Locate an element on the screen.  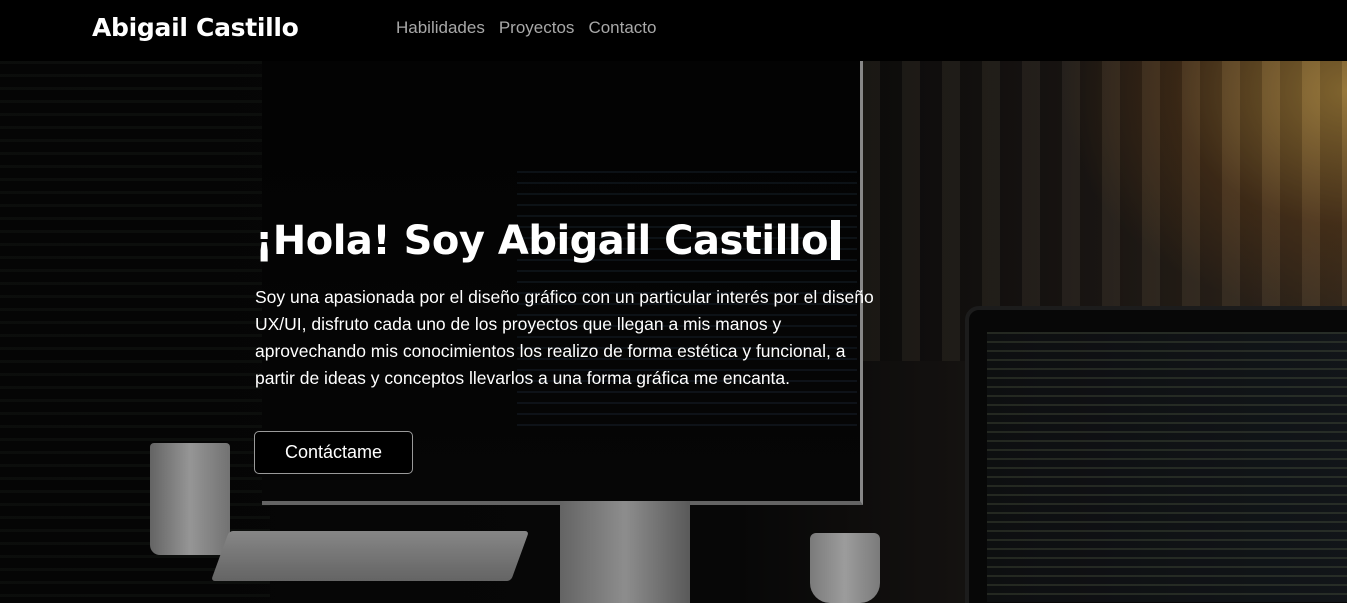
contact-button: Contáctame is located at coordinates (333, 452).